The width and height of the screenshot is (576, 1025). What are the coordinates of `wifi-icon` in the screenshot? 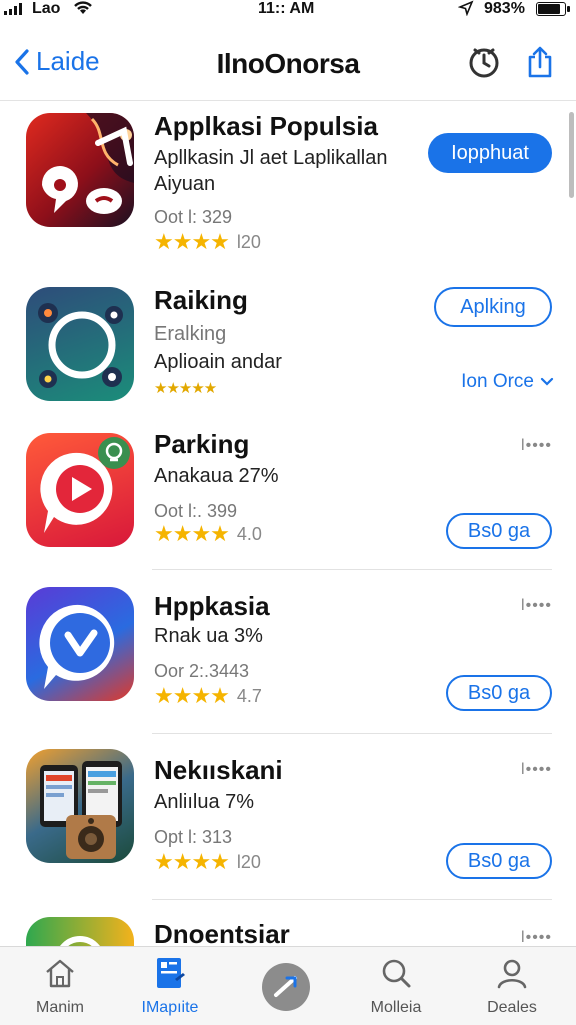 It's located at (83, 10).